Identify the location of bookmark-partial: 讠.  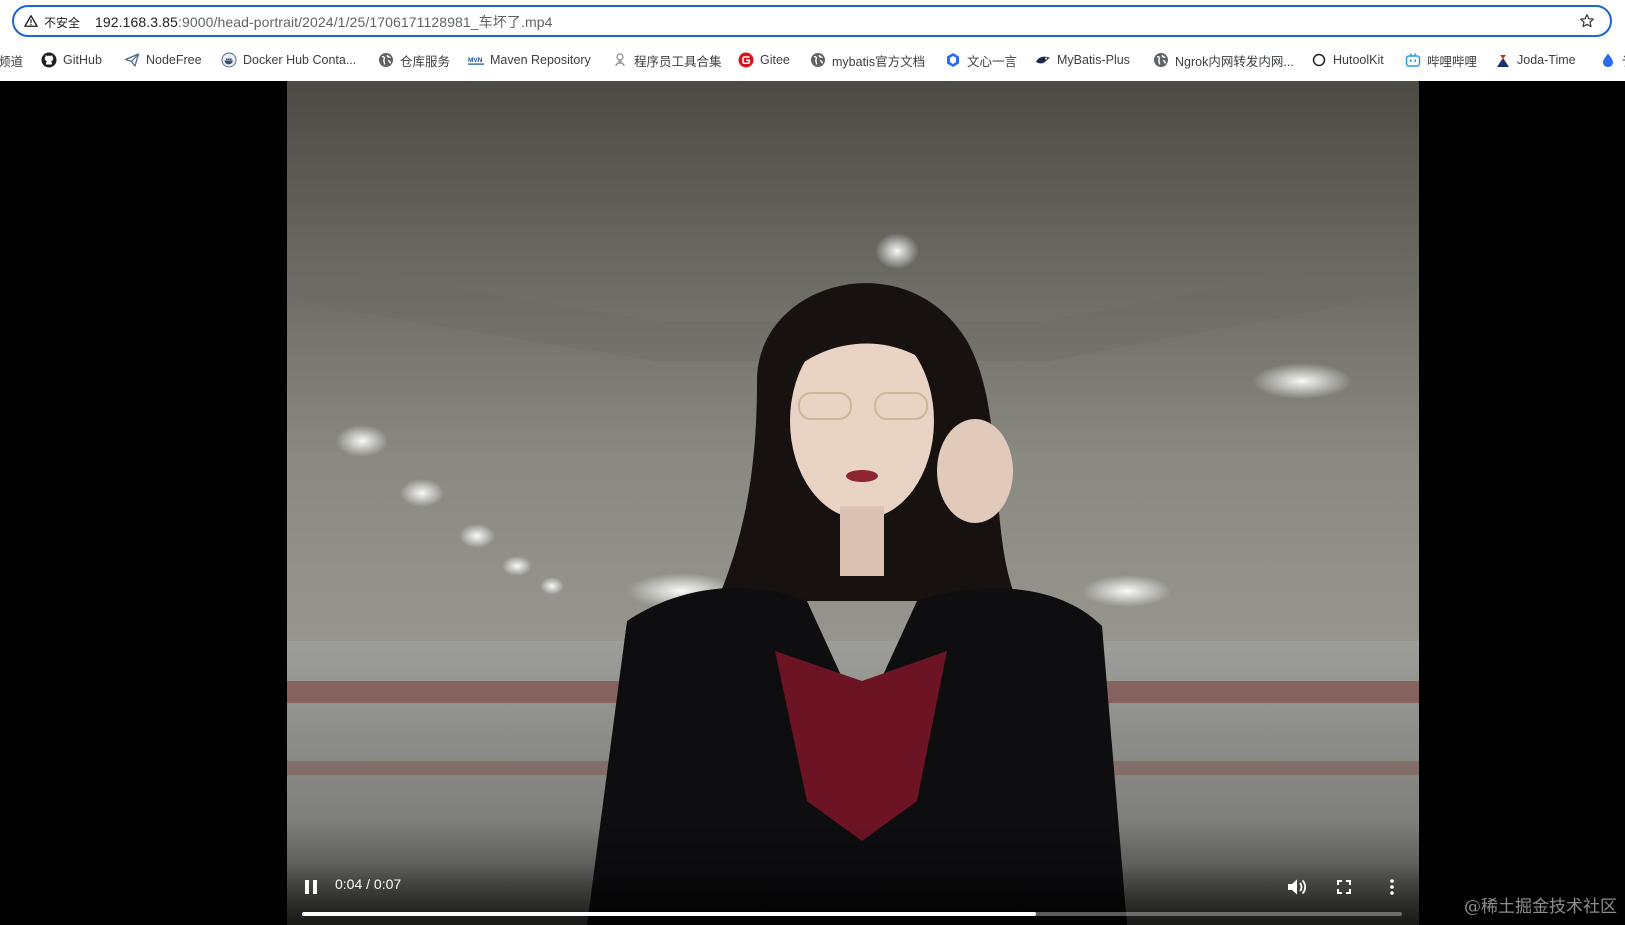
(1612, 60).